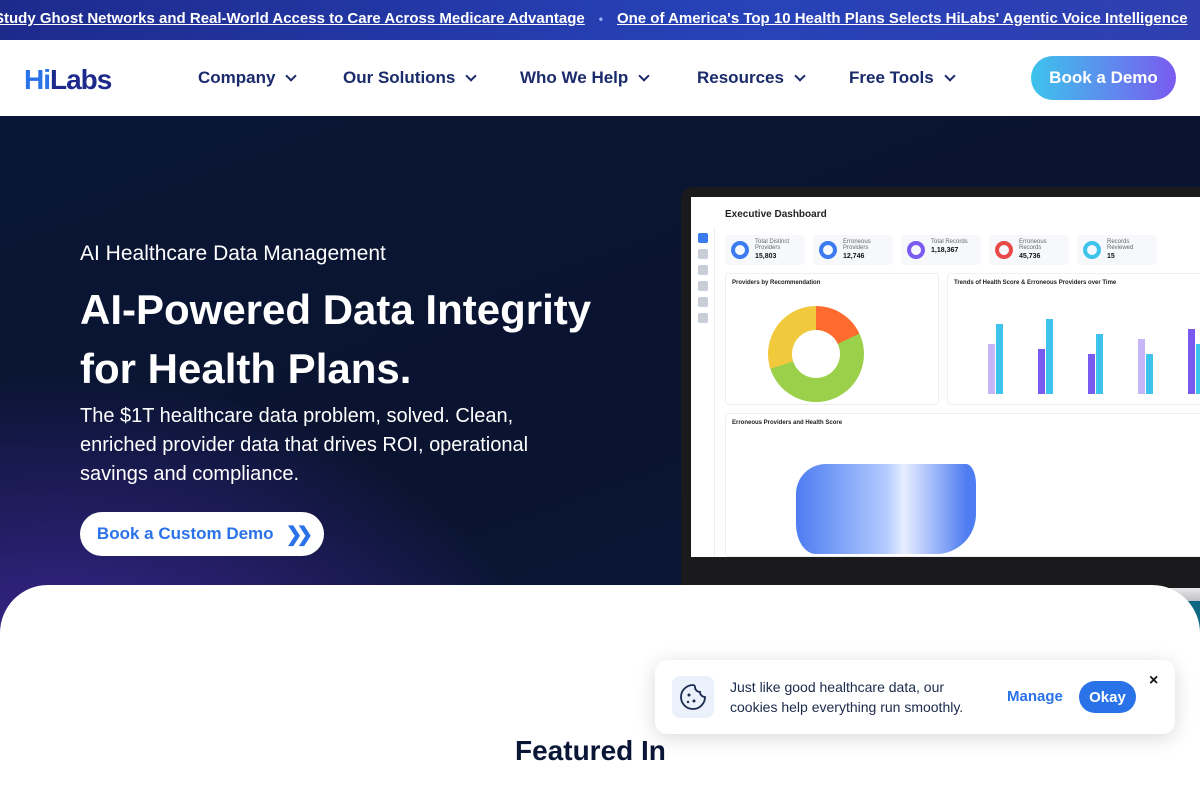 Image resolution: width=1200 pixels, height=785 pixels. Describe the element at coordinates (1117, 250) in the screenshot. I see `kpi-records-reviewed: Records Reviewed 15` at that location.